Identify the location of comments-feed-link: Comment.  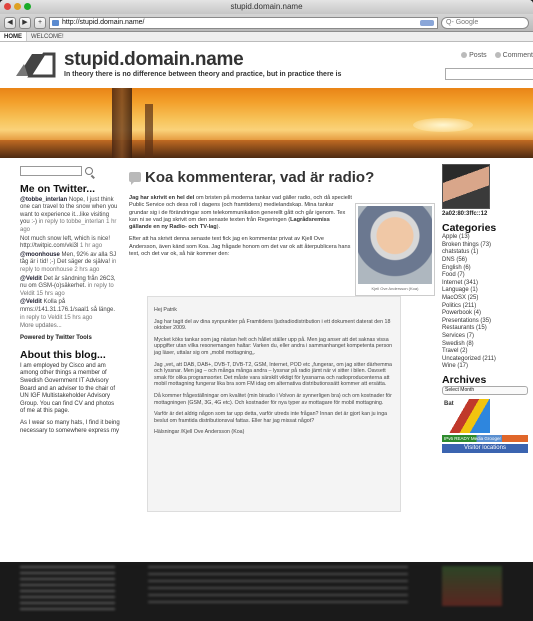
(514, 55).